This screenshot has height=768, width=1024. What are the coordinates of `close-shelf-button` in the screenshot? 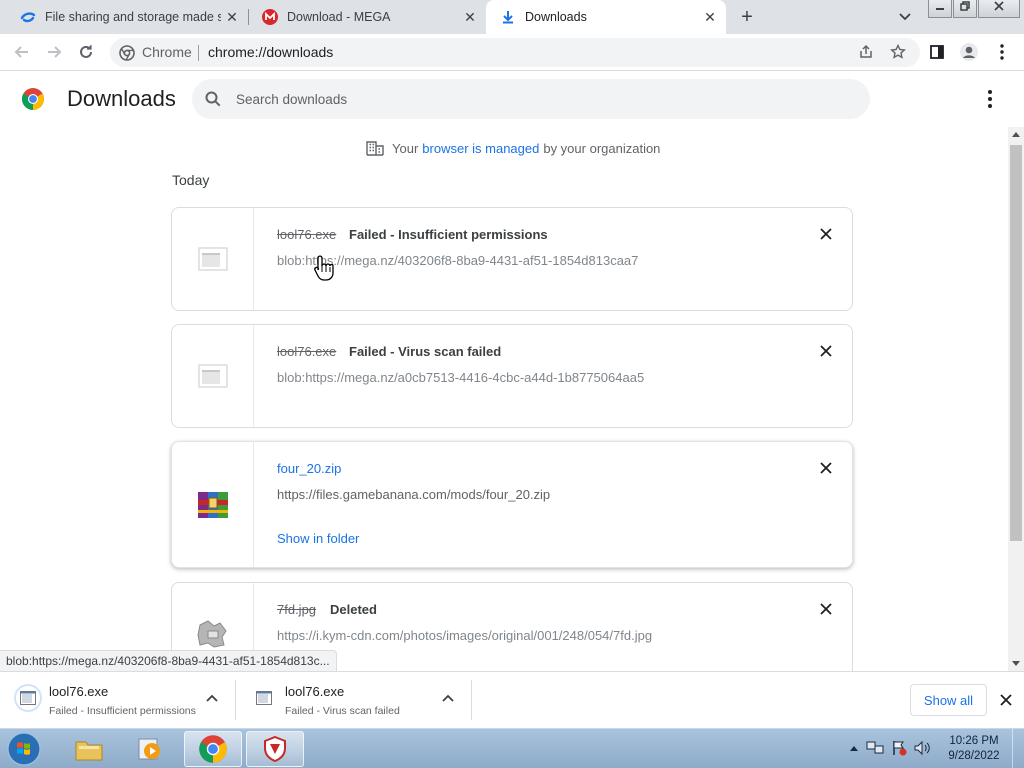 It's located at (1006, 700).